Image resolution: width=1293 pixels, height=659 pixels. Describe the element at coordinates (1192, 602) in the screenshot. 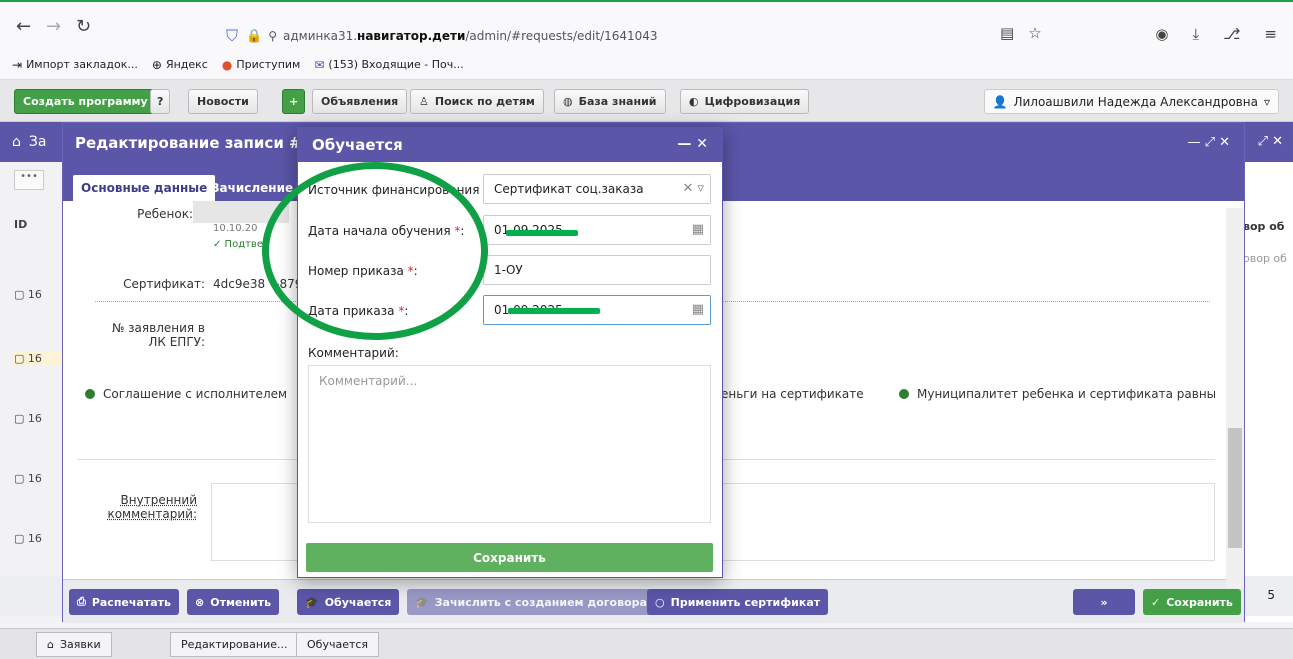

I see `save-button: ✓ Сохранить` at that location.